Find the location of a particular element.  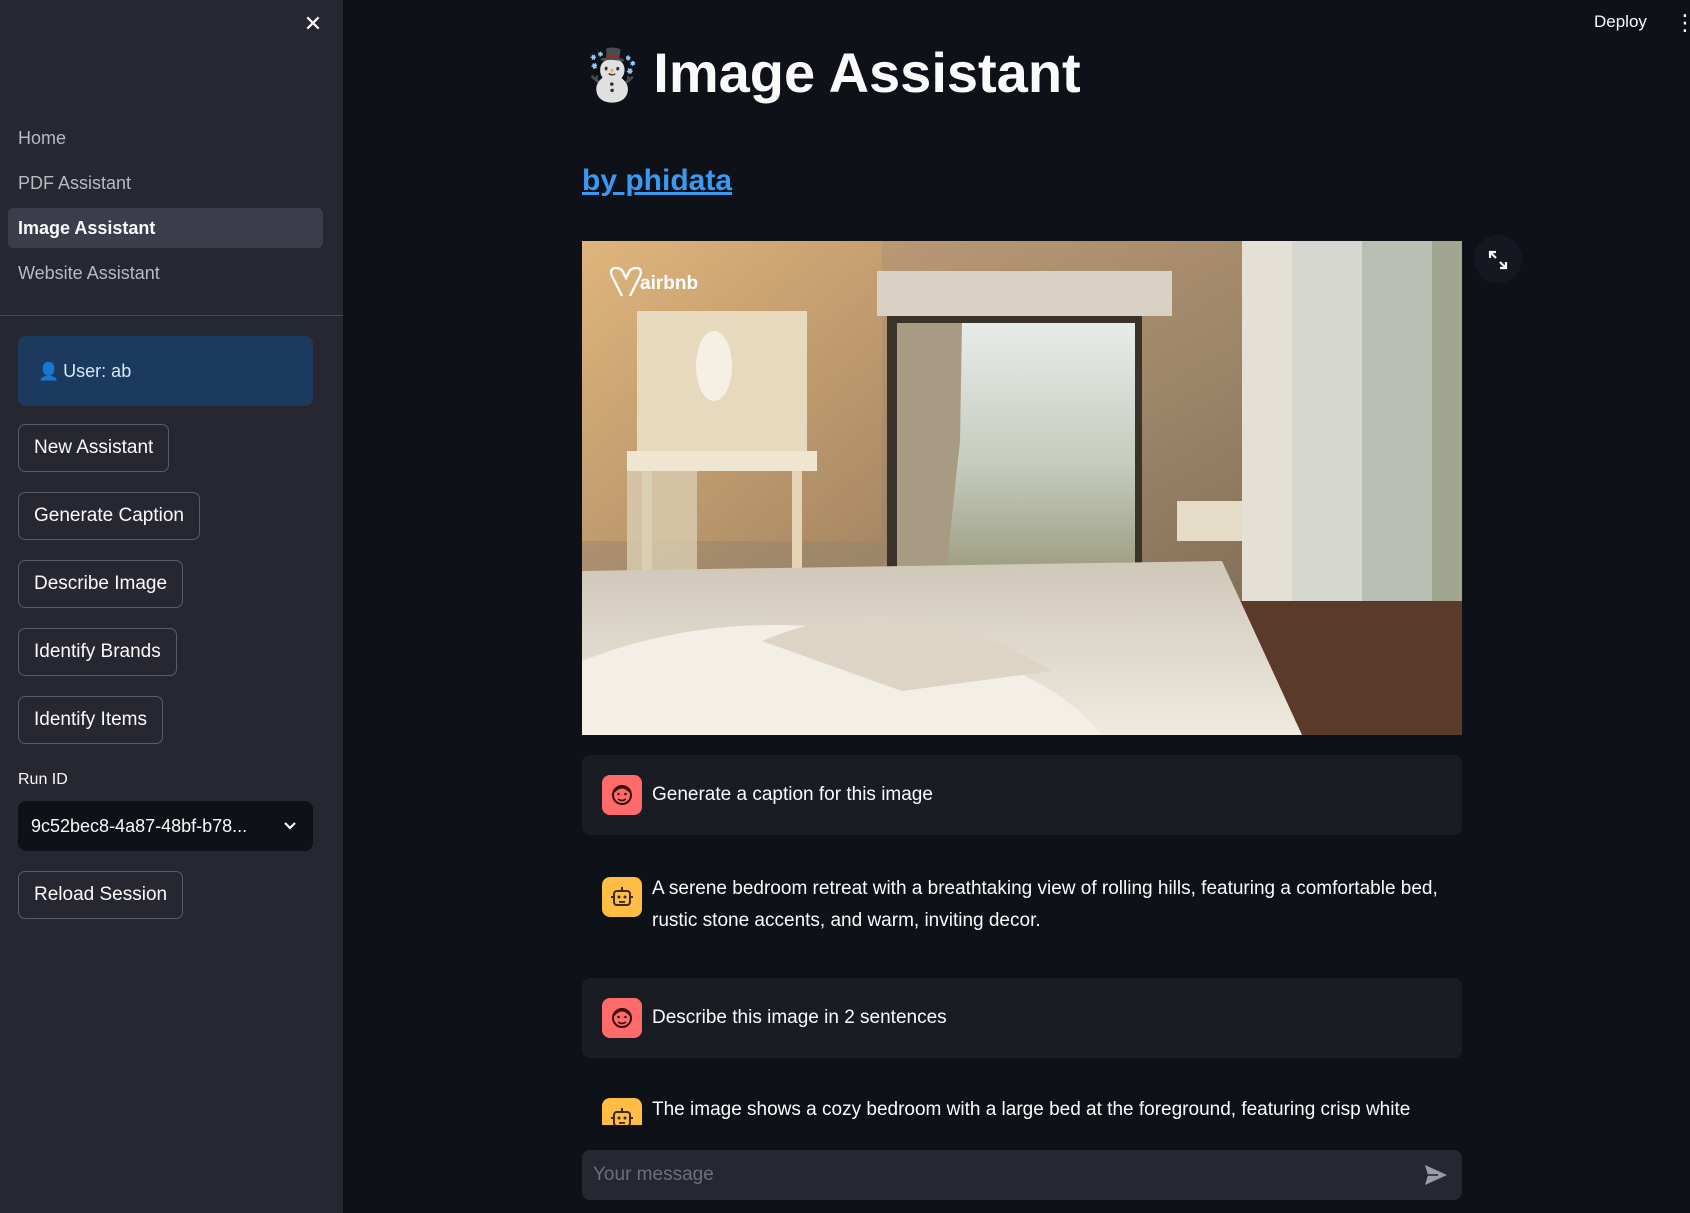

page-title-text: Image Assistant is located at coordinates (867, 72).